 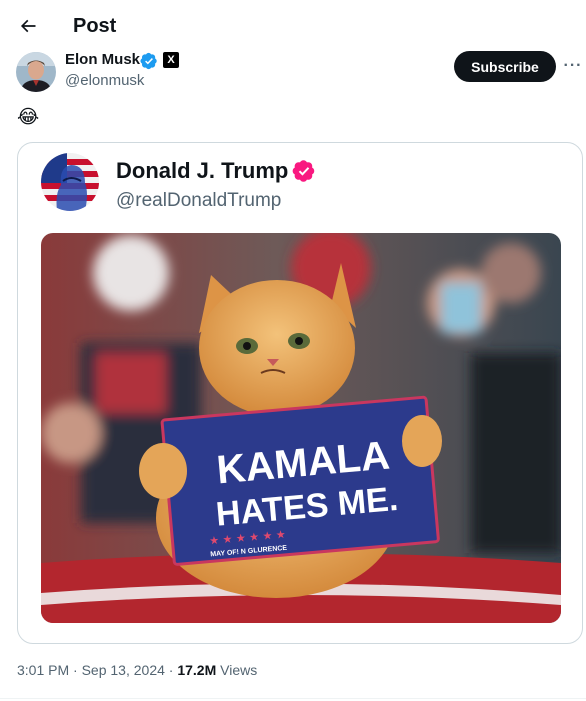 I want to click on page-title: Post, so click(x=95, y=26).